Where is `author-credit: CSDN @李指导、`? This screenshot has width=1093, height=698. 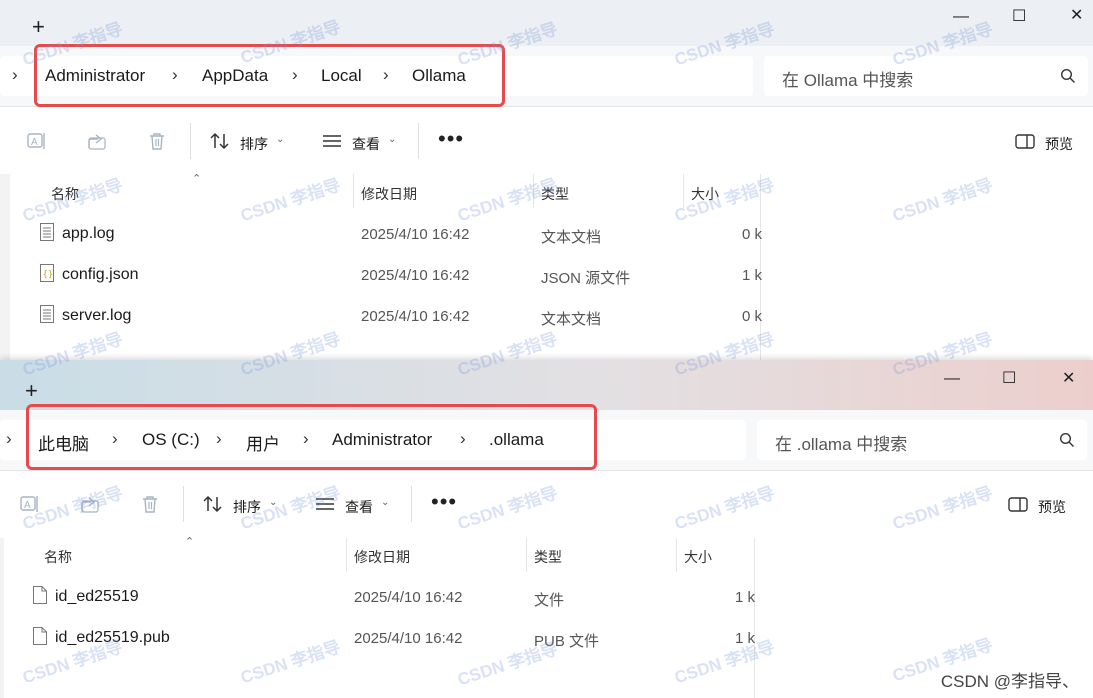 author-credit: CSDN @李指导、 is located at coordinates (1009, 681).